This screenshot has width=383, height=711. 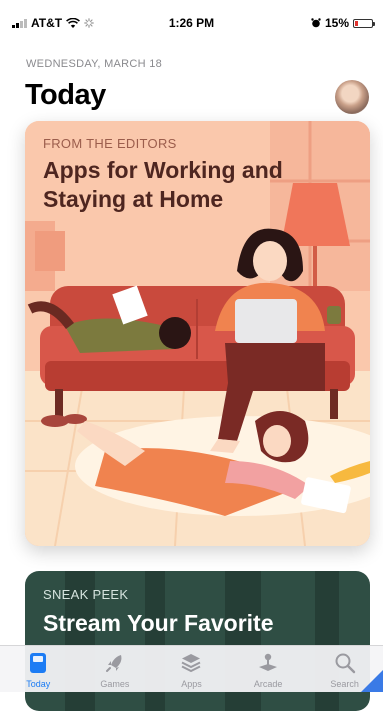 What do you see at coordinates (110, 143) in the screenshot?
I see `card-eyebrow: FROM THE EDITORS` at bounding box center [110, 143].